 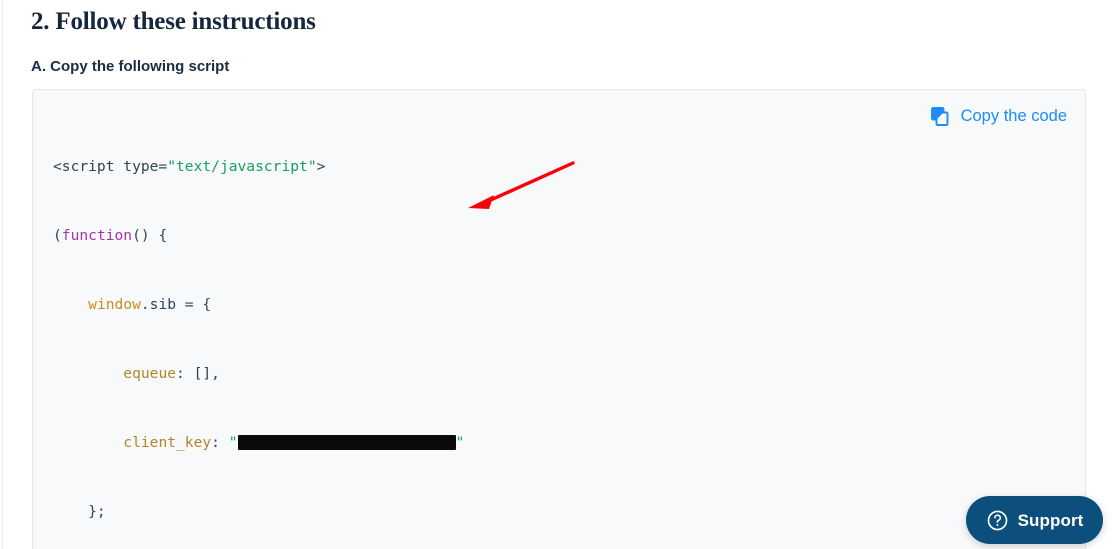 What do you see at coordinates (1050, 520) in the screenshot?
I see `support-button-label: Support` at bounding box center [1050, 520].